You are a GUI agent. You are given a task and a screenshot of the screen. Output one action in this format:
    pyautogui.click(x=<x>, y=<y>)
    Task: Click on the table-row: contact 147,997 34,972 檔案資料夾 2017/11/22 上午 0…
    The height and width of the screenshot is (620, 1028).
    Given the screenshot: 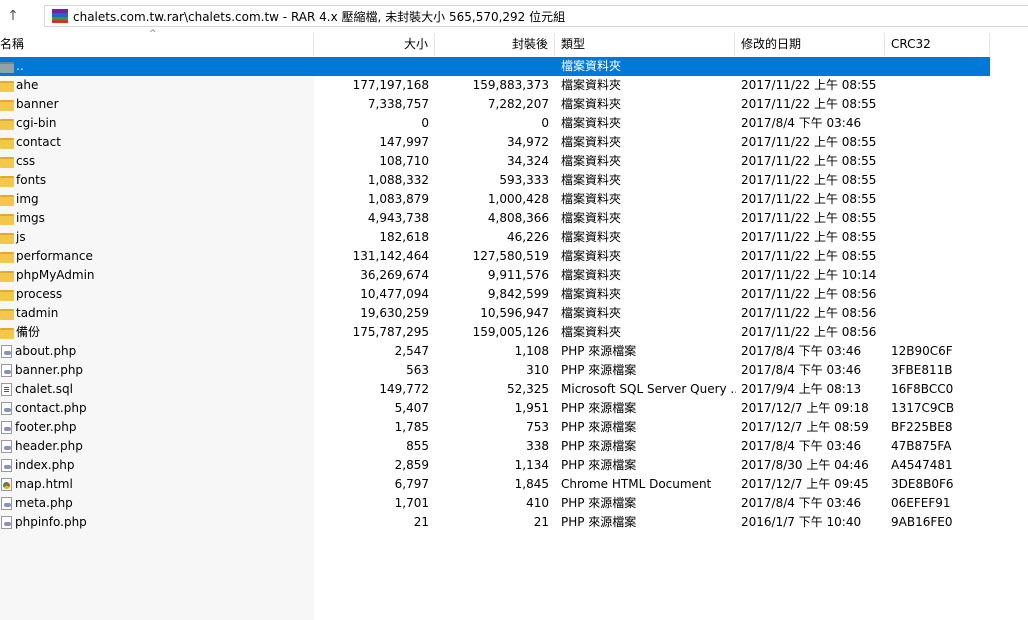 What is the action you would take?
    pyautogui.click(x=495, y=142)
    